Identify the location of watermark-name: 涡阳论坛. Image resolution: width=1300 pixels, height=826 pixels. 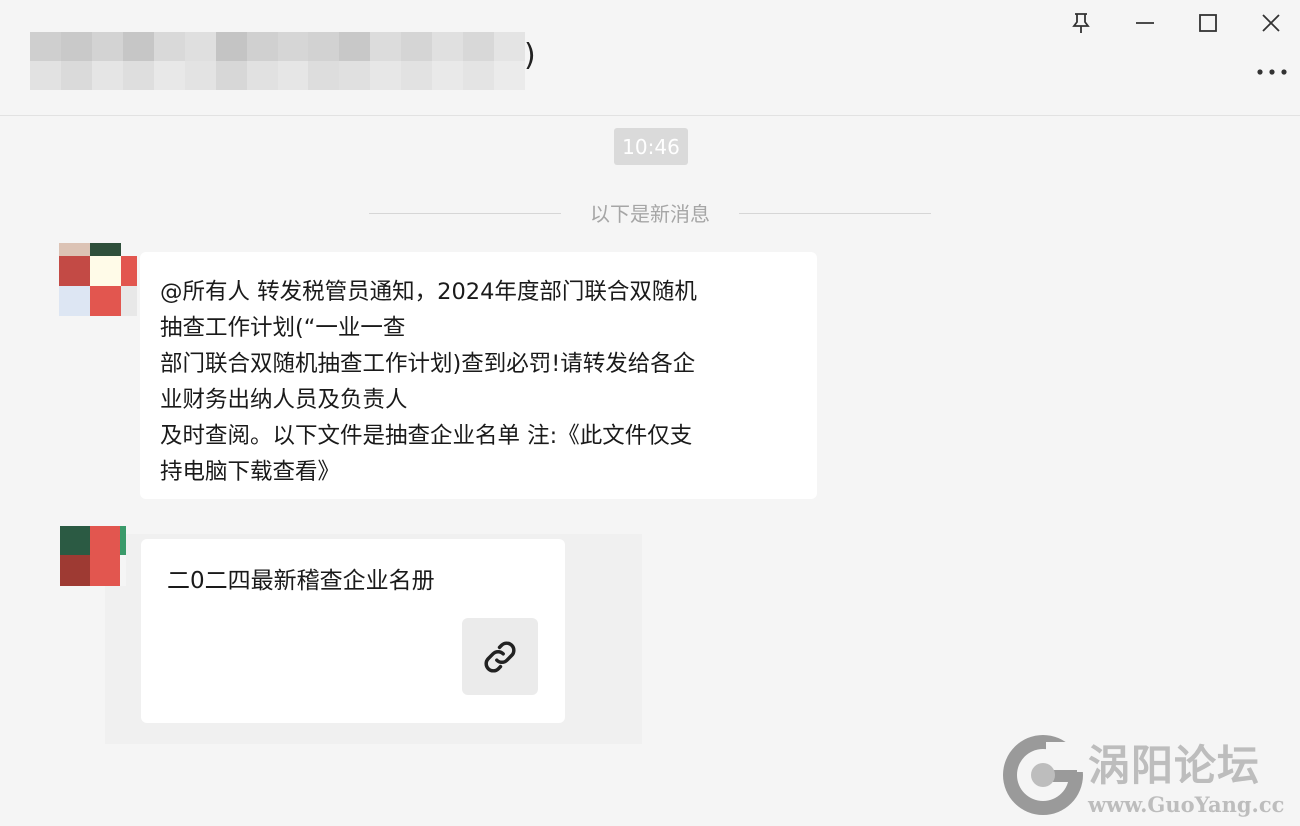
(1174, 765).